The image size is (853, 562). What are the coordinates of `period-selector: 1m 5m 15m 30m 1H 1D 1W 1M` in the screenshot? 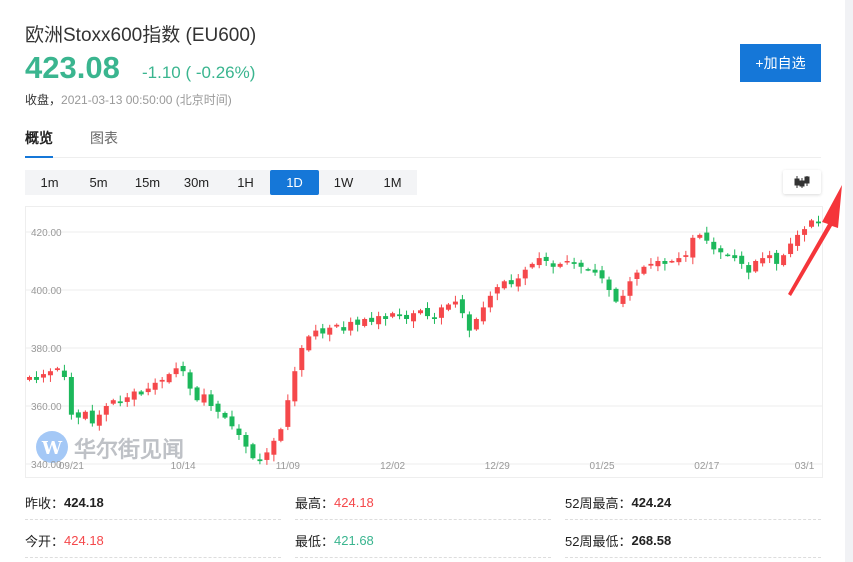 It's located at (221, 182).